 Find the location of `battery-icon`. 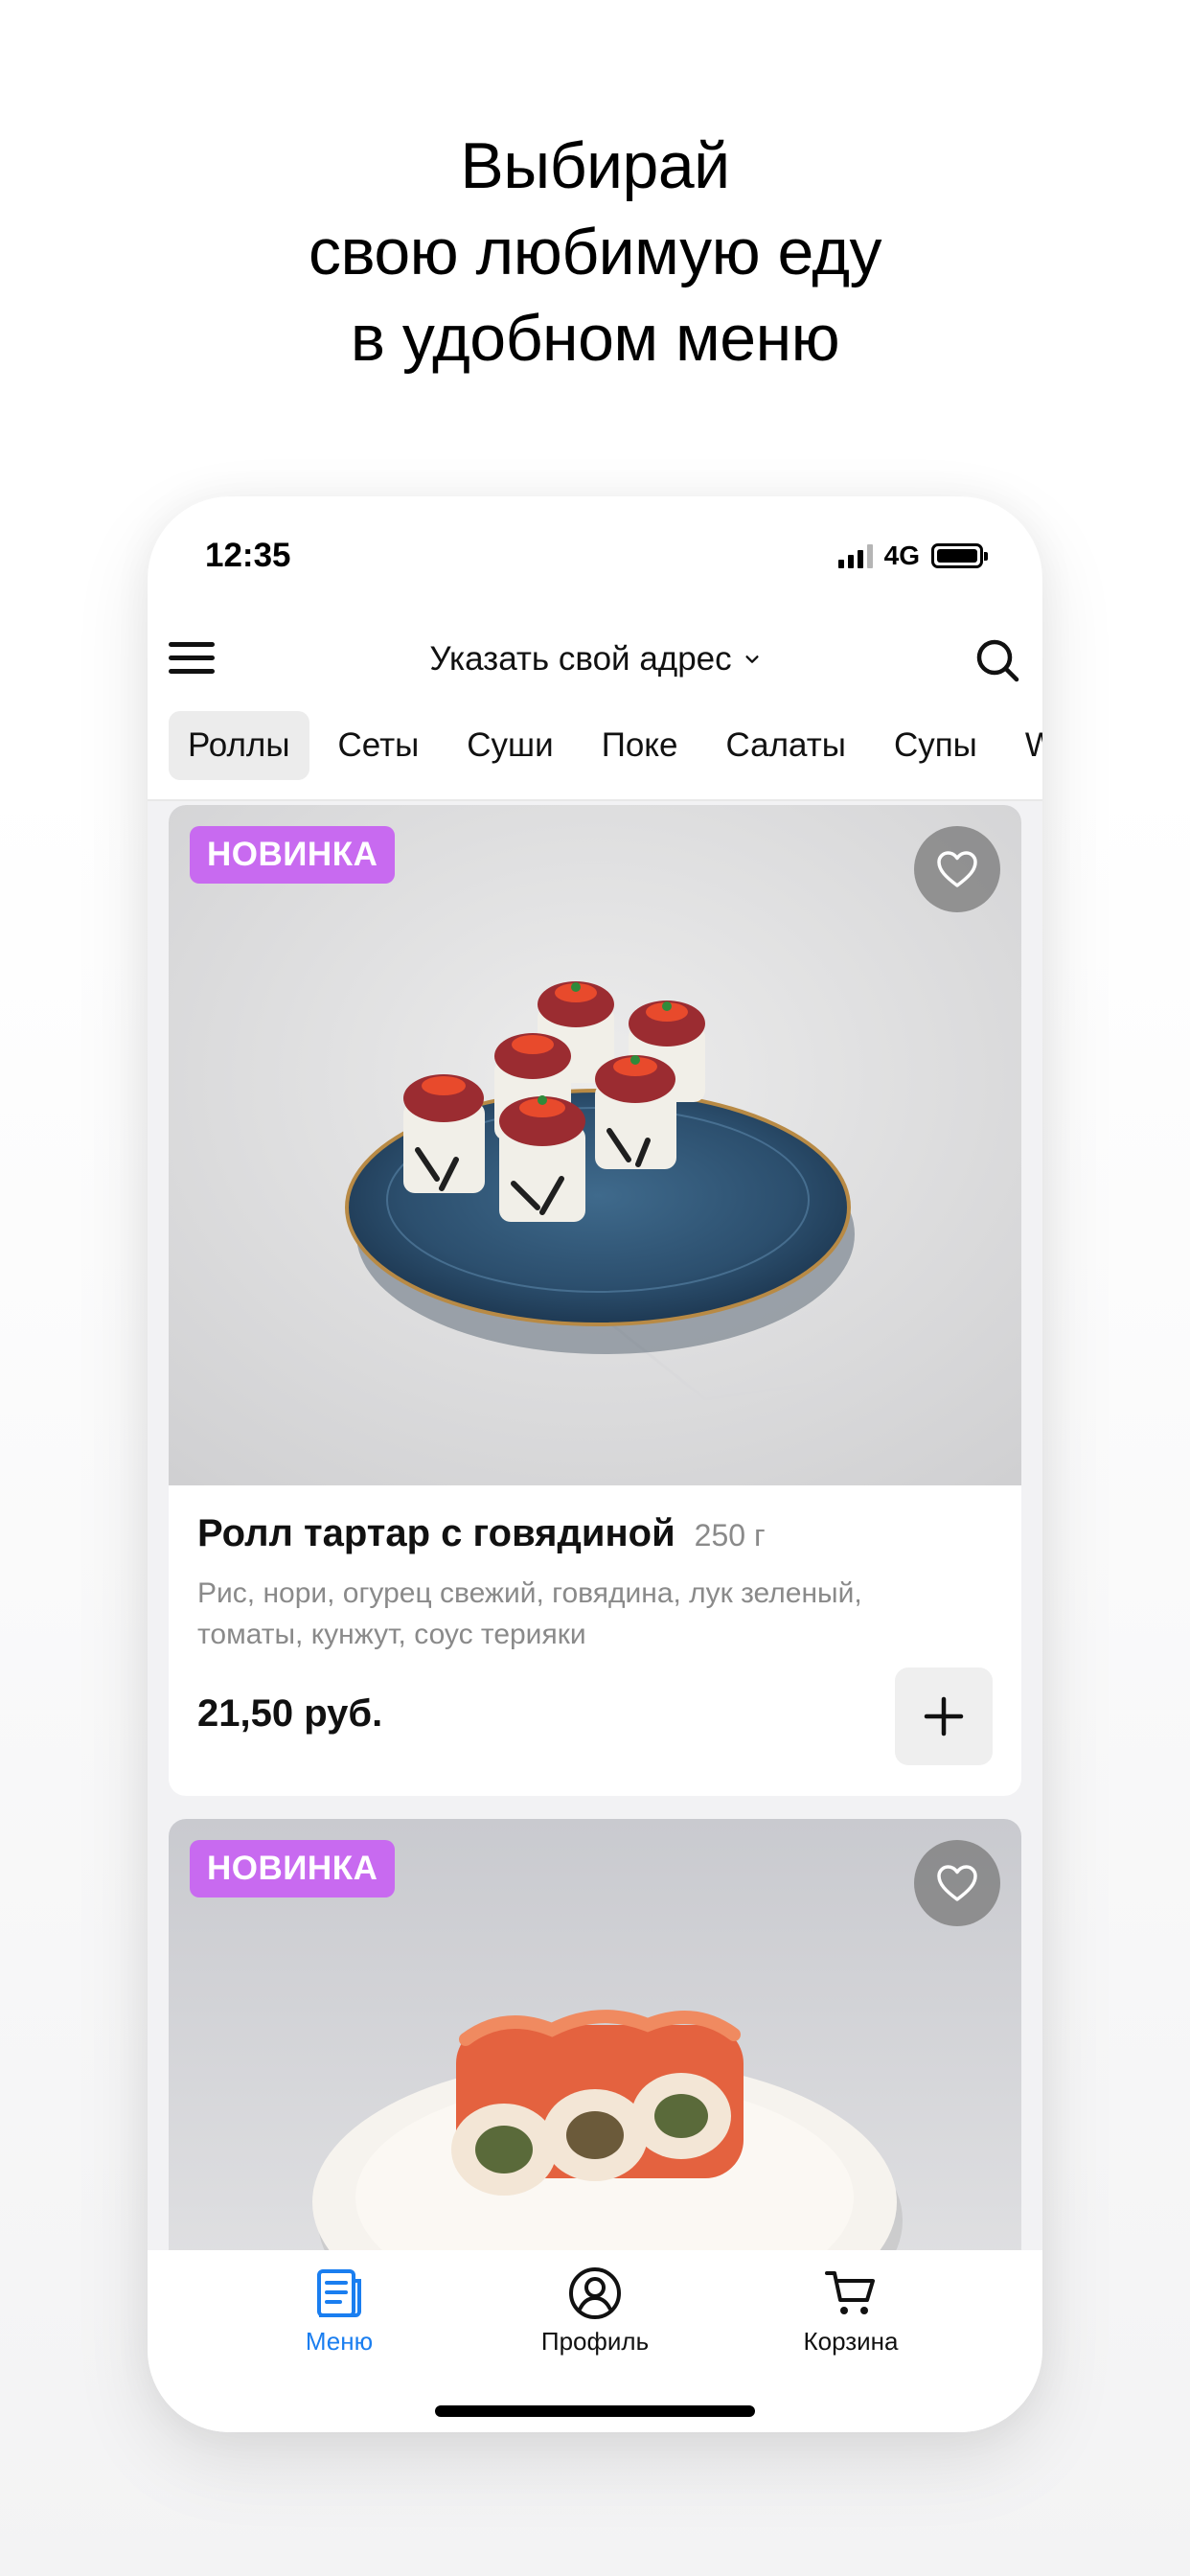

battery-icon is located at coordinates (960, 555).